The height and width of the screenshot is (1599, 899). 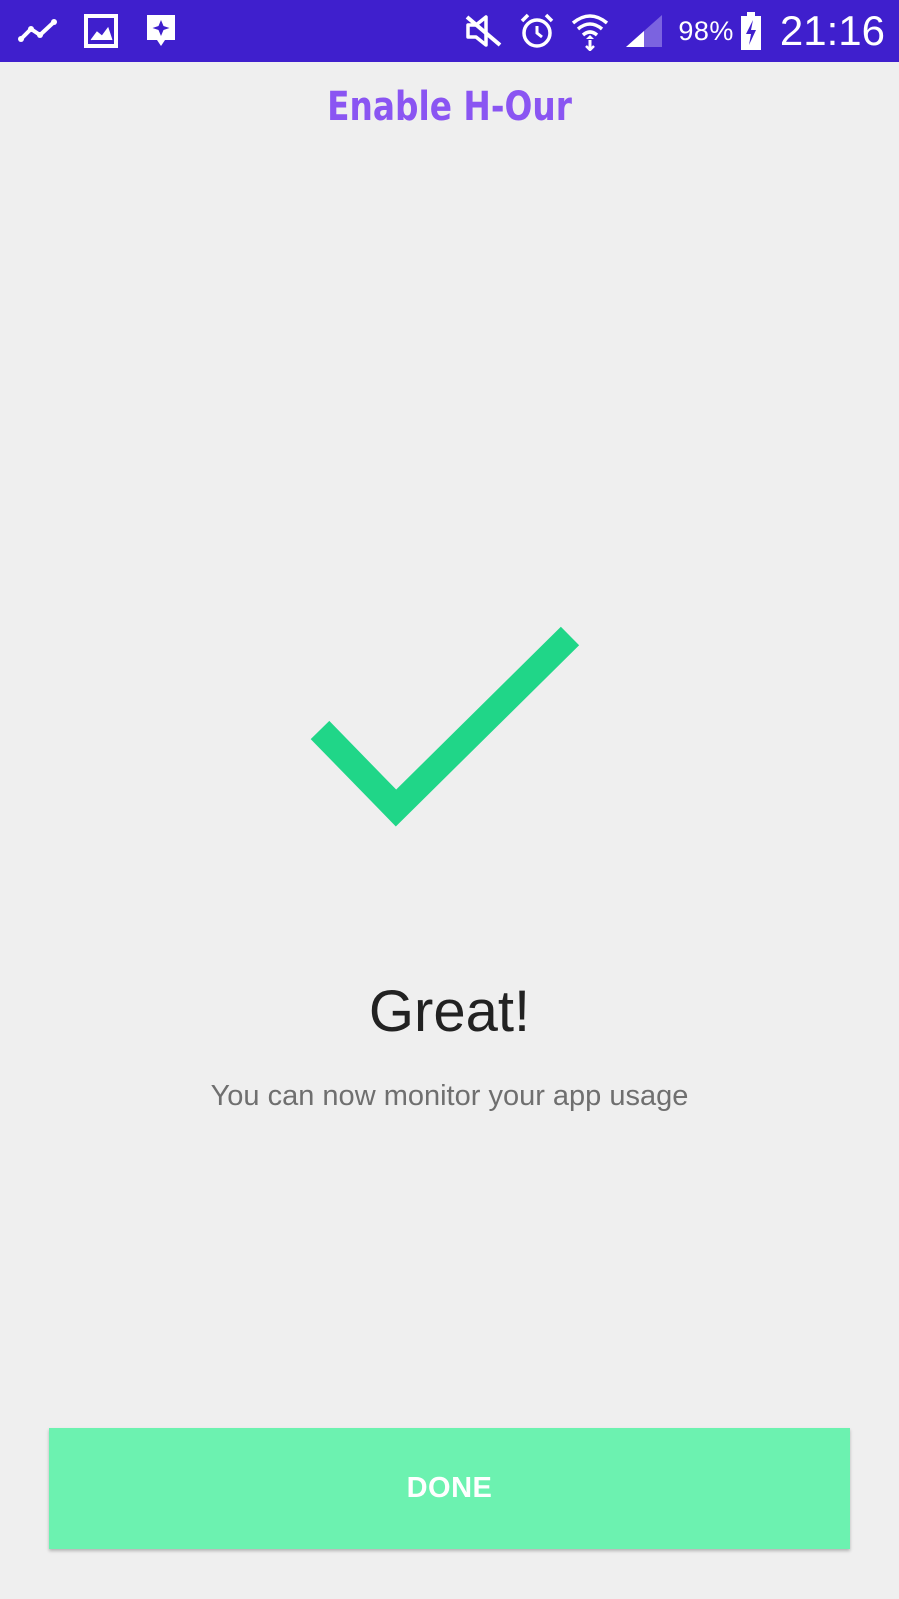 What do you see at coordinates (449, 31) in the screenshot?
I see `status-bar: 98% 21:16` at bounding box center [449, 31].